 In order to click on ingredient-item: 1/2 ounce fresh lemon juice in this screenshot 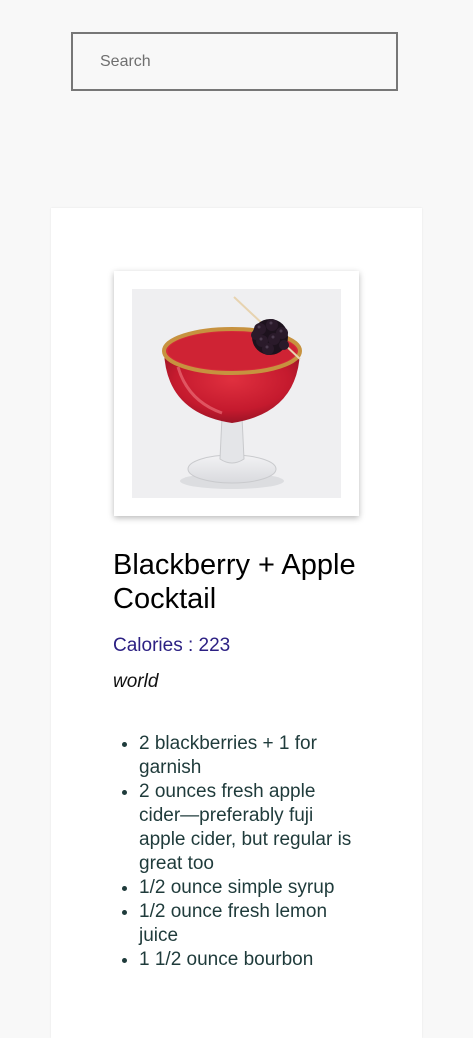, I will do `click(246, 924)`.